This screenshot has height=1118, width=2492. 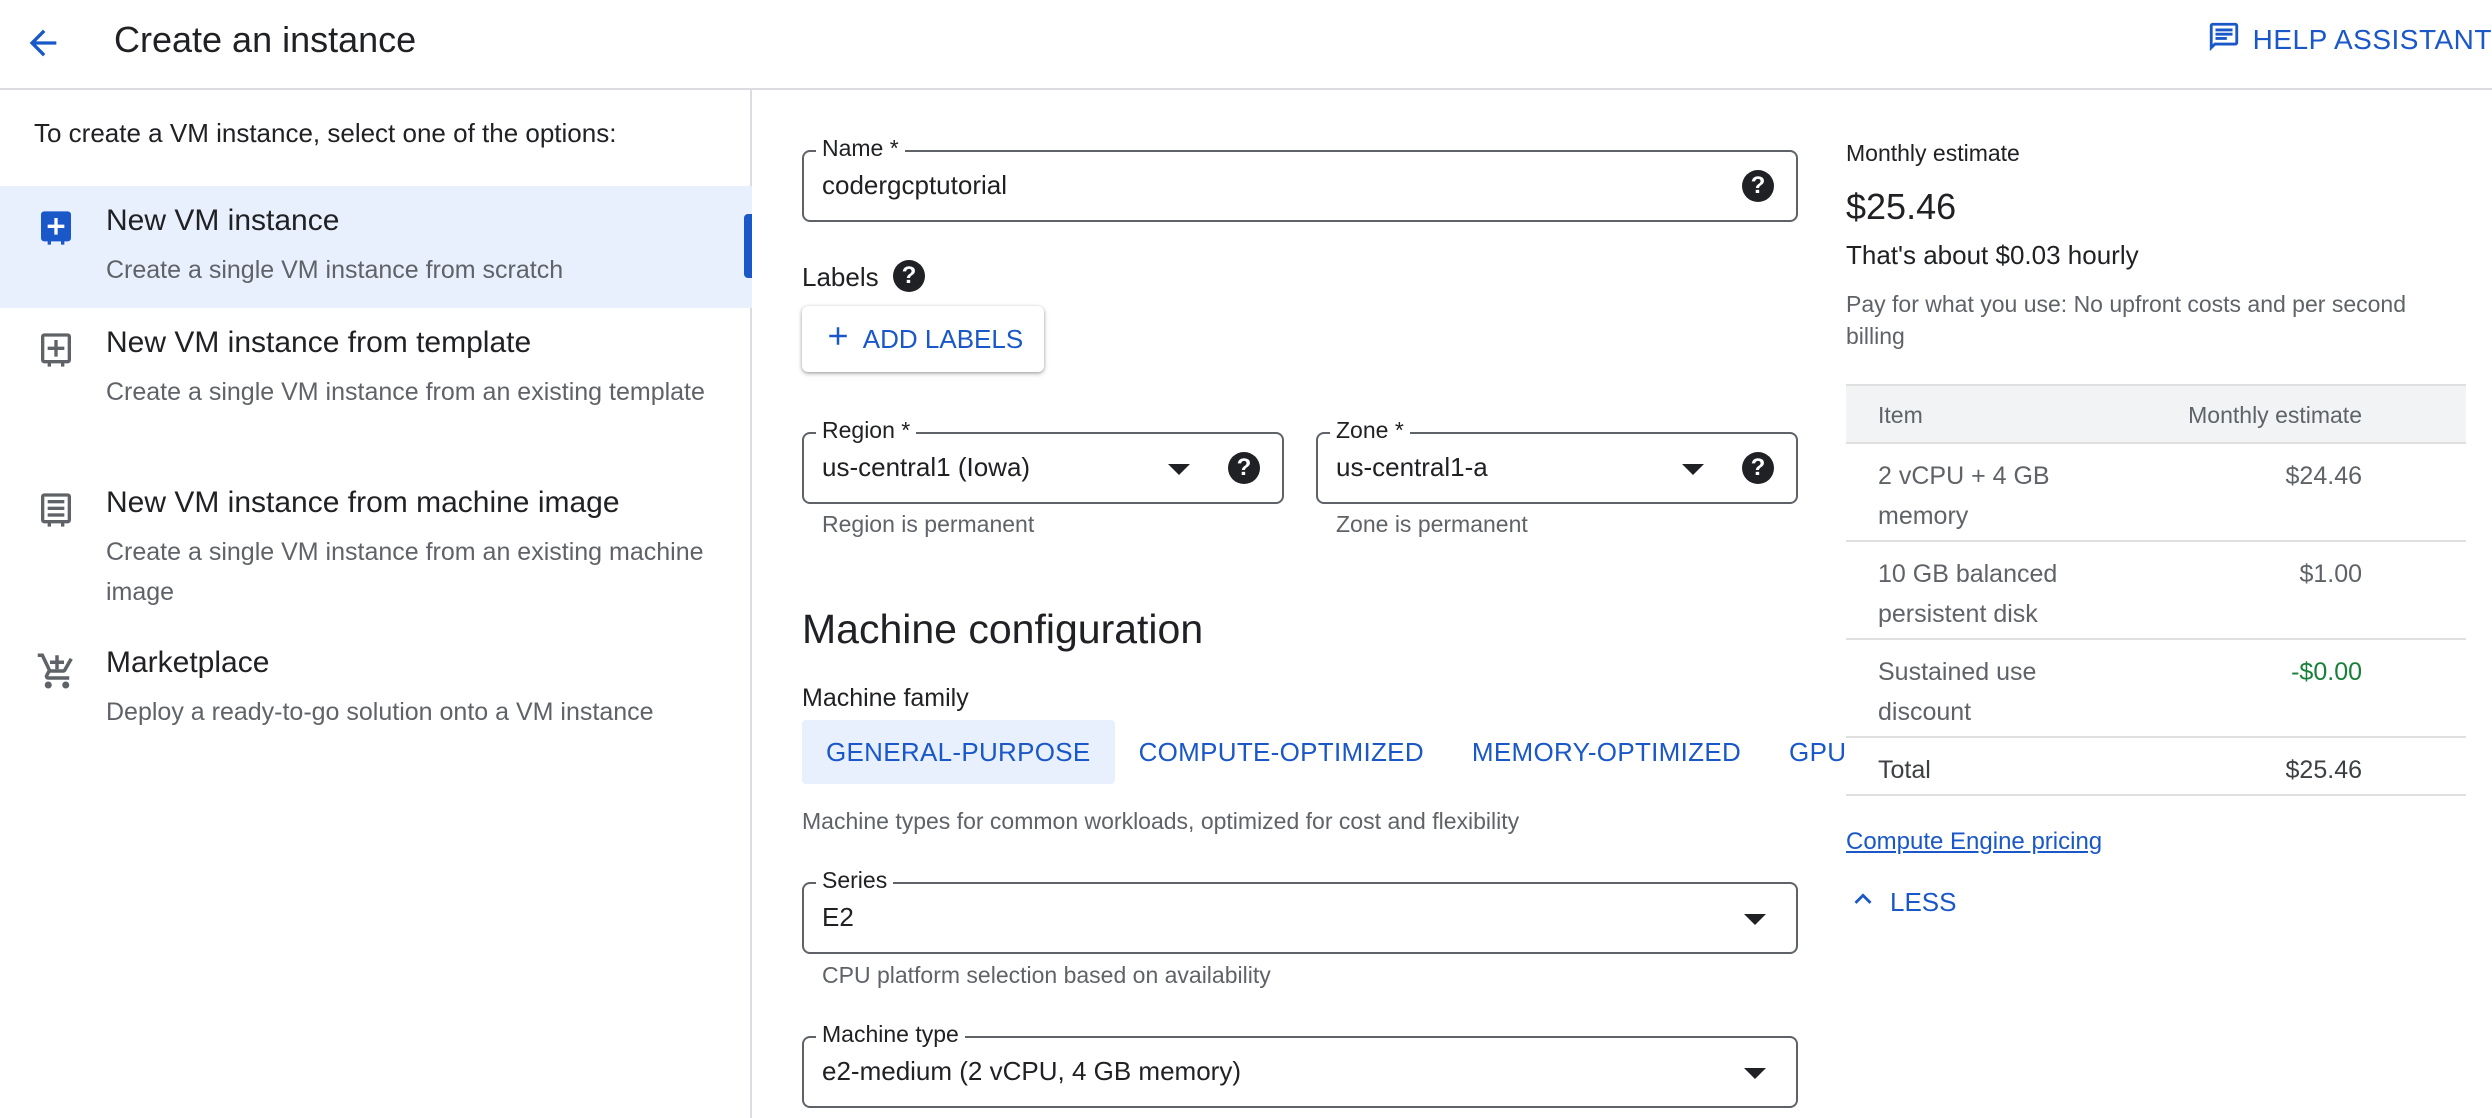 I want to click on tab-memory-optimized: MEMORY-OPTIMIZED, so click(x=1606, y=752).